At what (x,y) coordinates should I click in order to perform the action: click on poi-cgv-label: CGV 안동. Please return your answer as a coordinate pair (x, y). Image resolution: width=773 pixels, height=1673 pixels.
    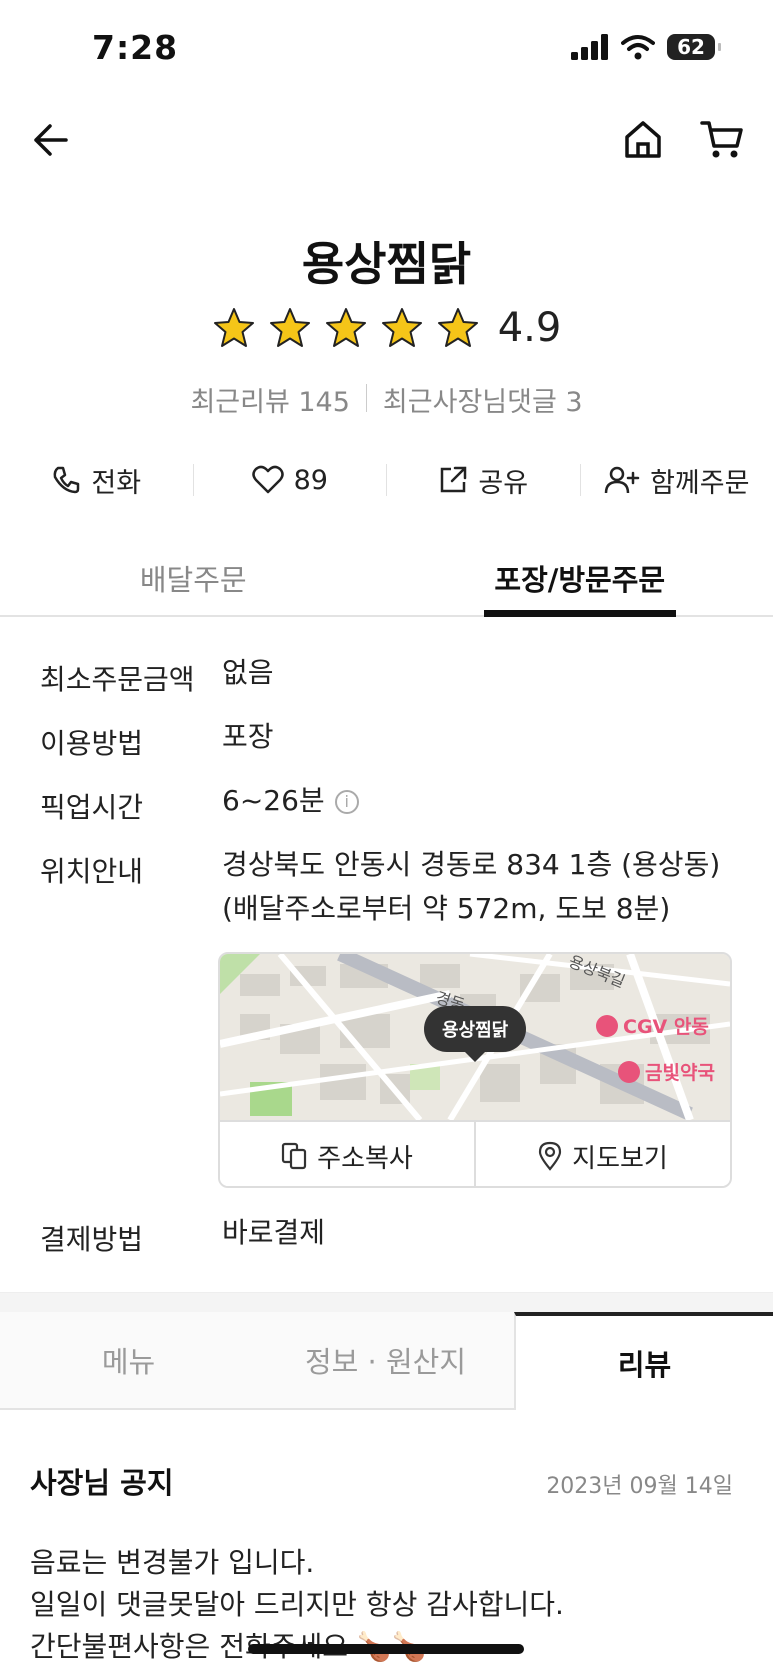
    Looking at the image, I should click on (666, 1027).